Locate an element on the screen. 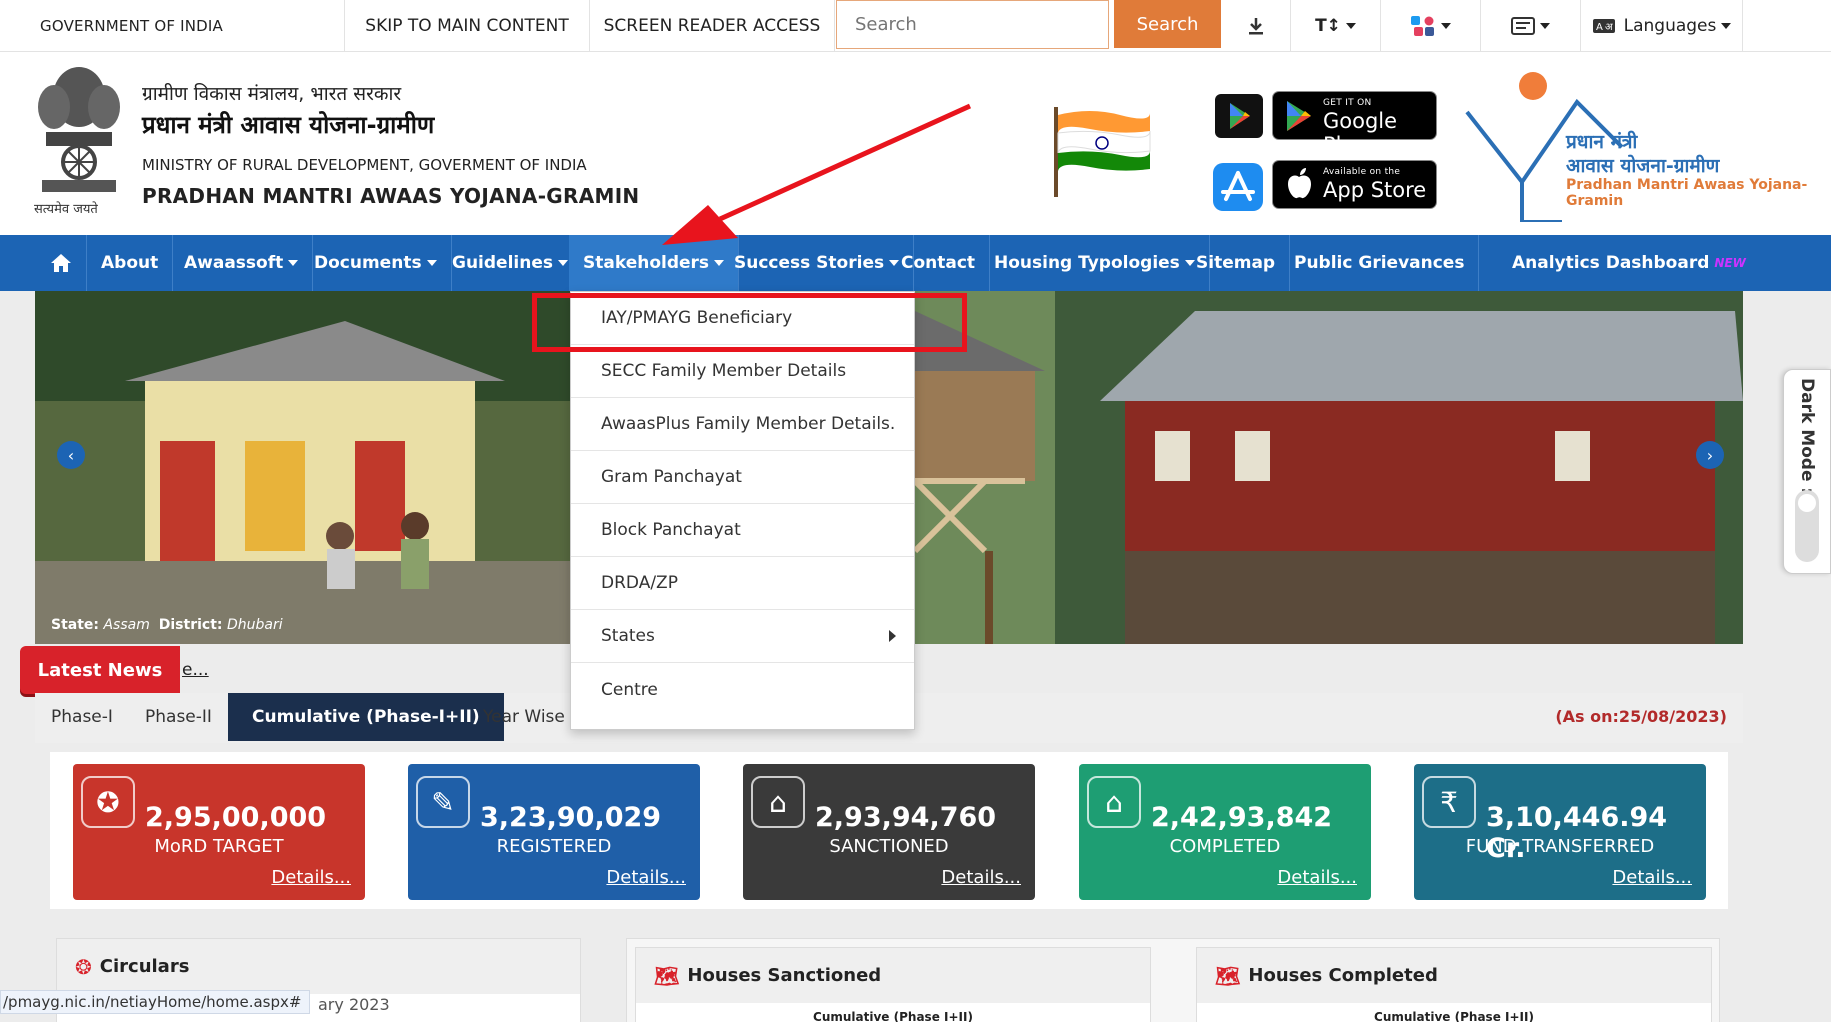 This screenshot has width=1831, height=1022. stat-label: REGISTERED is located at coordinates (554, 846).